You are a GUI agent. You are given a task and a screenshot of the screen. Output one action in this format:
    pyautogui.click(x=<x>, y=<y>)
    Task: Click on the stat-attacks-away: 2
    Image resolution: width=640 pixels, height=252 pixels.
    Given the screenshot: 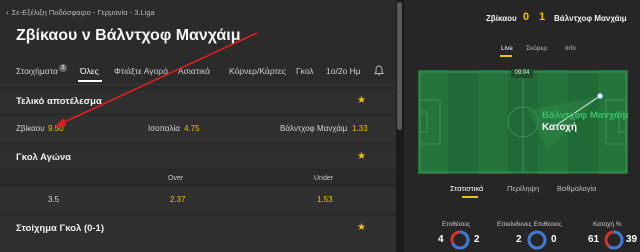 What is the action you would take?
    pyautogui.click(x=477, y=239)
    